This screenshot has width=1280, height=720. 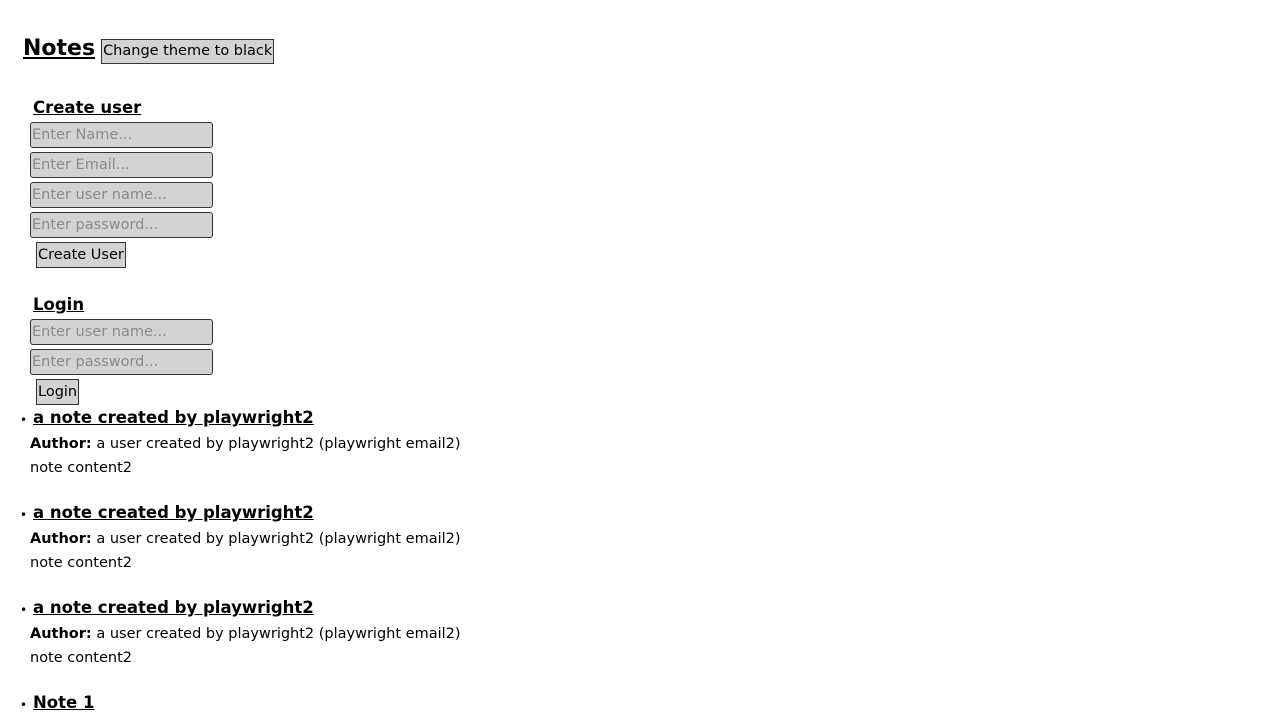 What do you see at coordinates (87, 107) in the screenshot?
I see `create-user-title: Create user` at bounding box center [87, 107].